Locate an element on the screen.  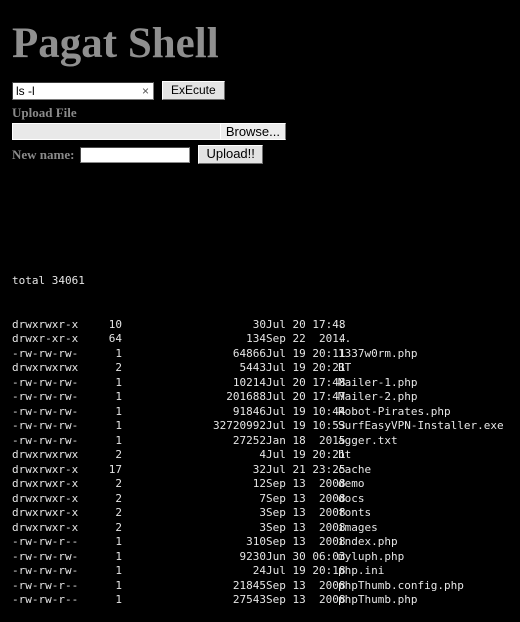
listing-cell-size: 10214 is located at coordinates (249, 382).